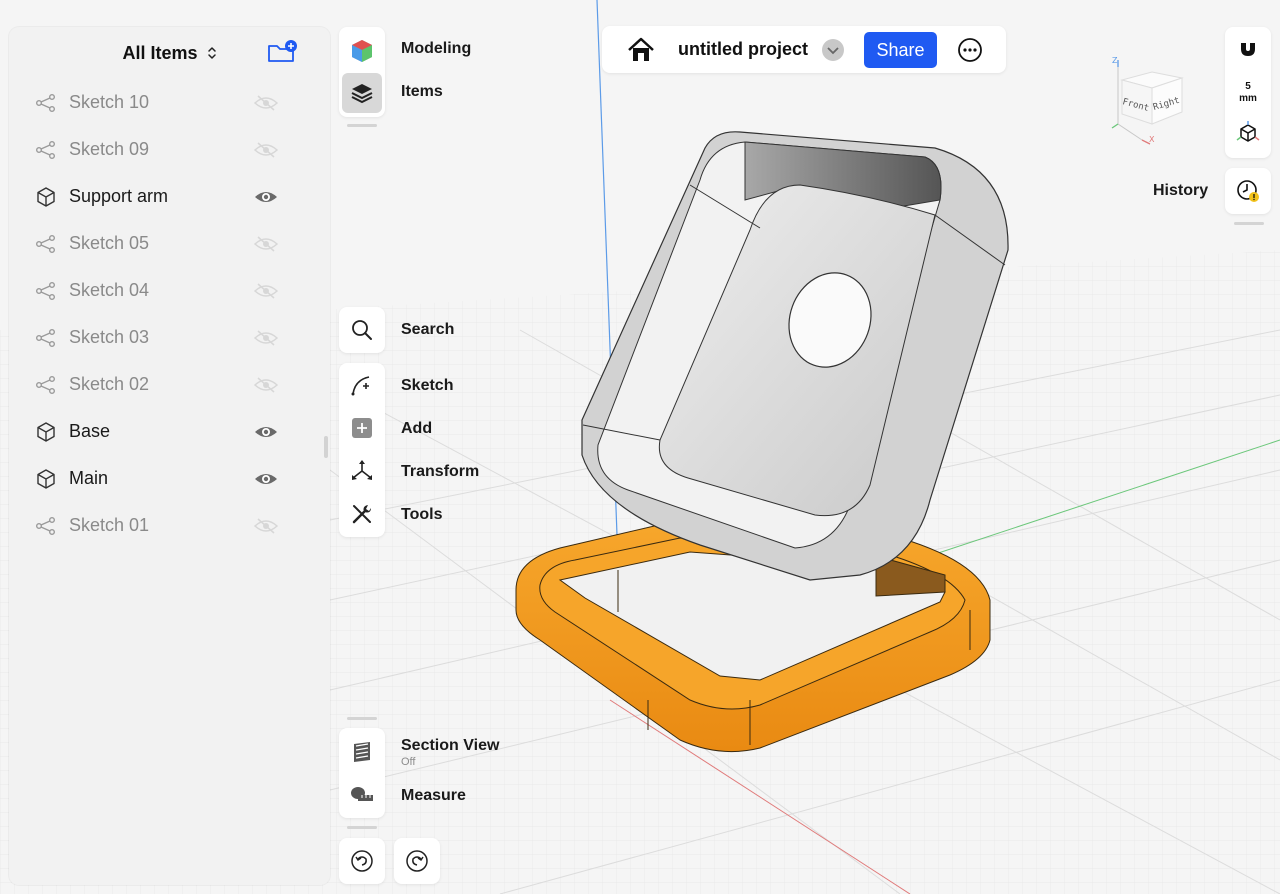 Image resolution: width=1280 pixels, height=894 pixels. I want to click on history-button, so click(1248, 191).